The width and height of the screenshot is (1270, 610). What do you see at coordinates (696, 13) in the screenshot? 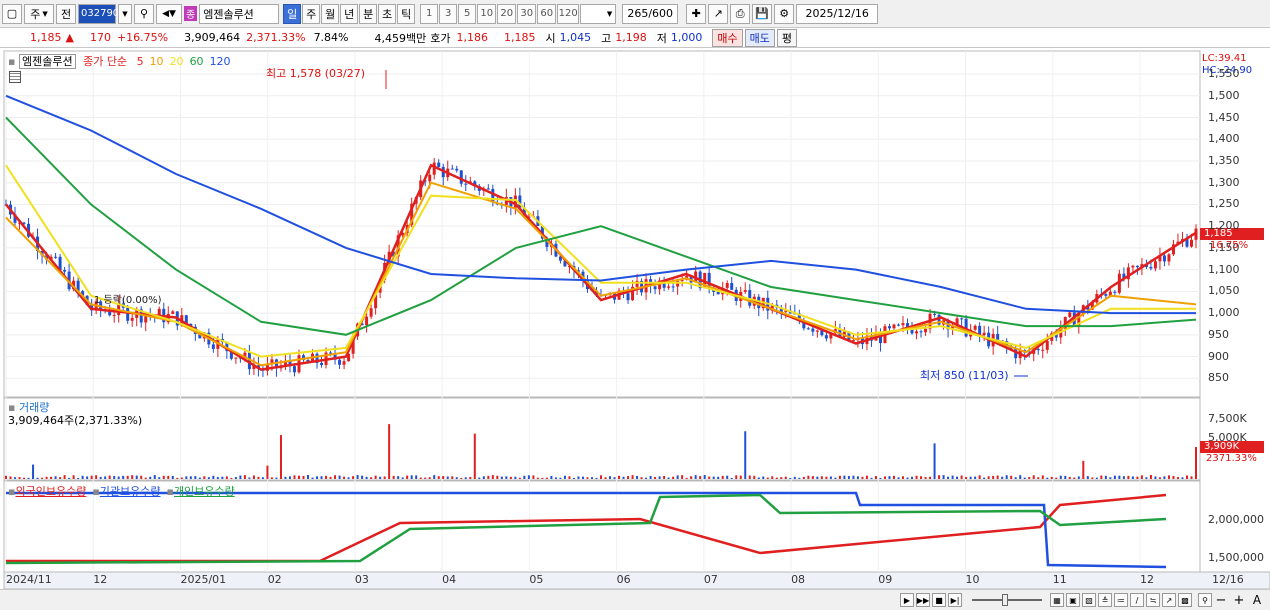
I see `crosshair-icon: ✚` at bounding box center [696, 13].